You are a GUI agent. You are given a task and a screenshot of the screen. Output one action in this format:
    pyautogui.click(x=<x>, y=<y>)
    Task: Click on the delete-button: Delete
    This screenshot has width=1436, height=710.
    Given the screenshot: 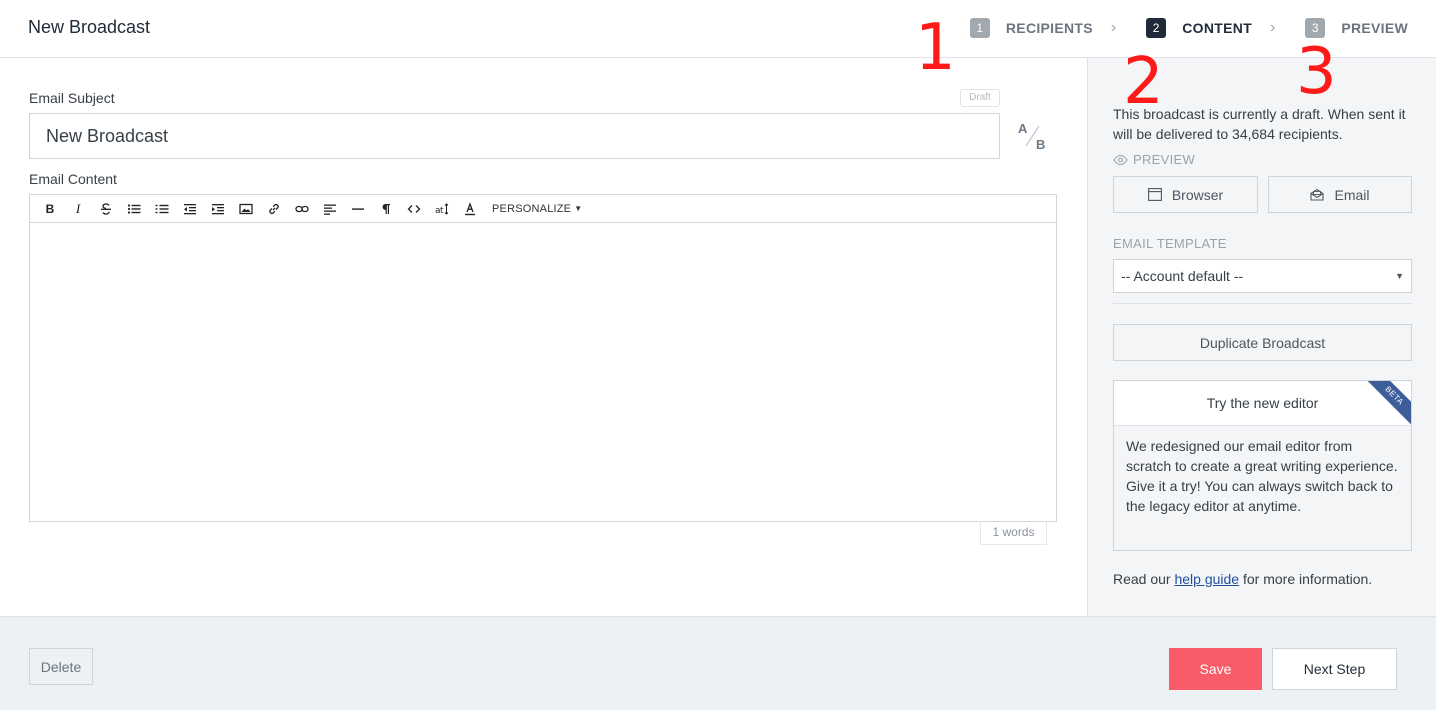 What is the action you would take?
    pyautogui.click(x=61, y=666)
    